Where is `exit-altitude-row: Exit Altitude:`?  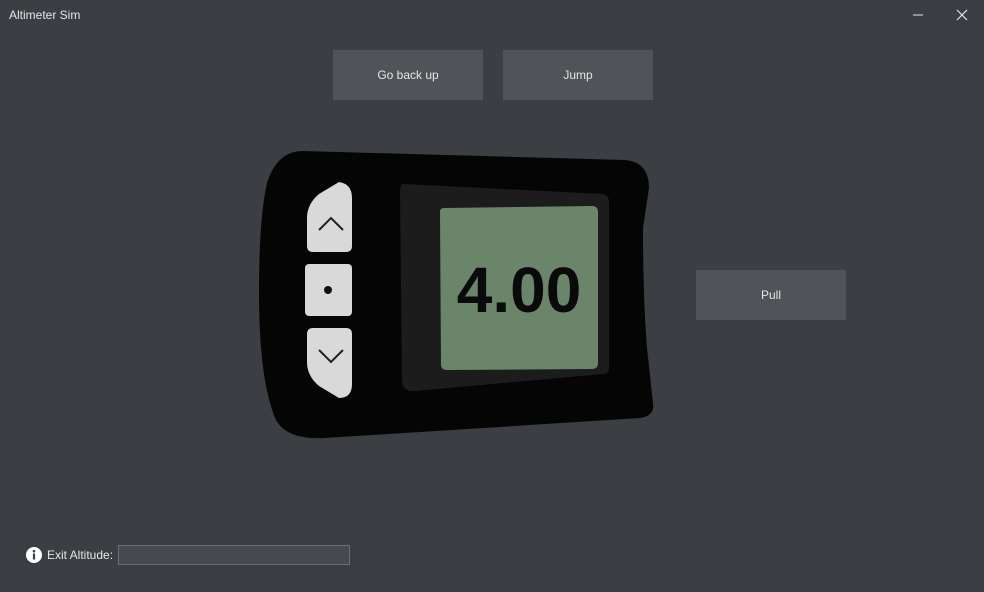
exit-altitude-row: Exit Altitude: is located at coordinates (188, 555).